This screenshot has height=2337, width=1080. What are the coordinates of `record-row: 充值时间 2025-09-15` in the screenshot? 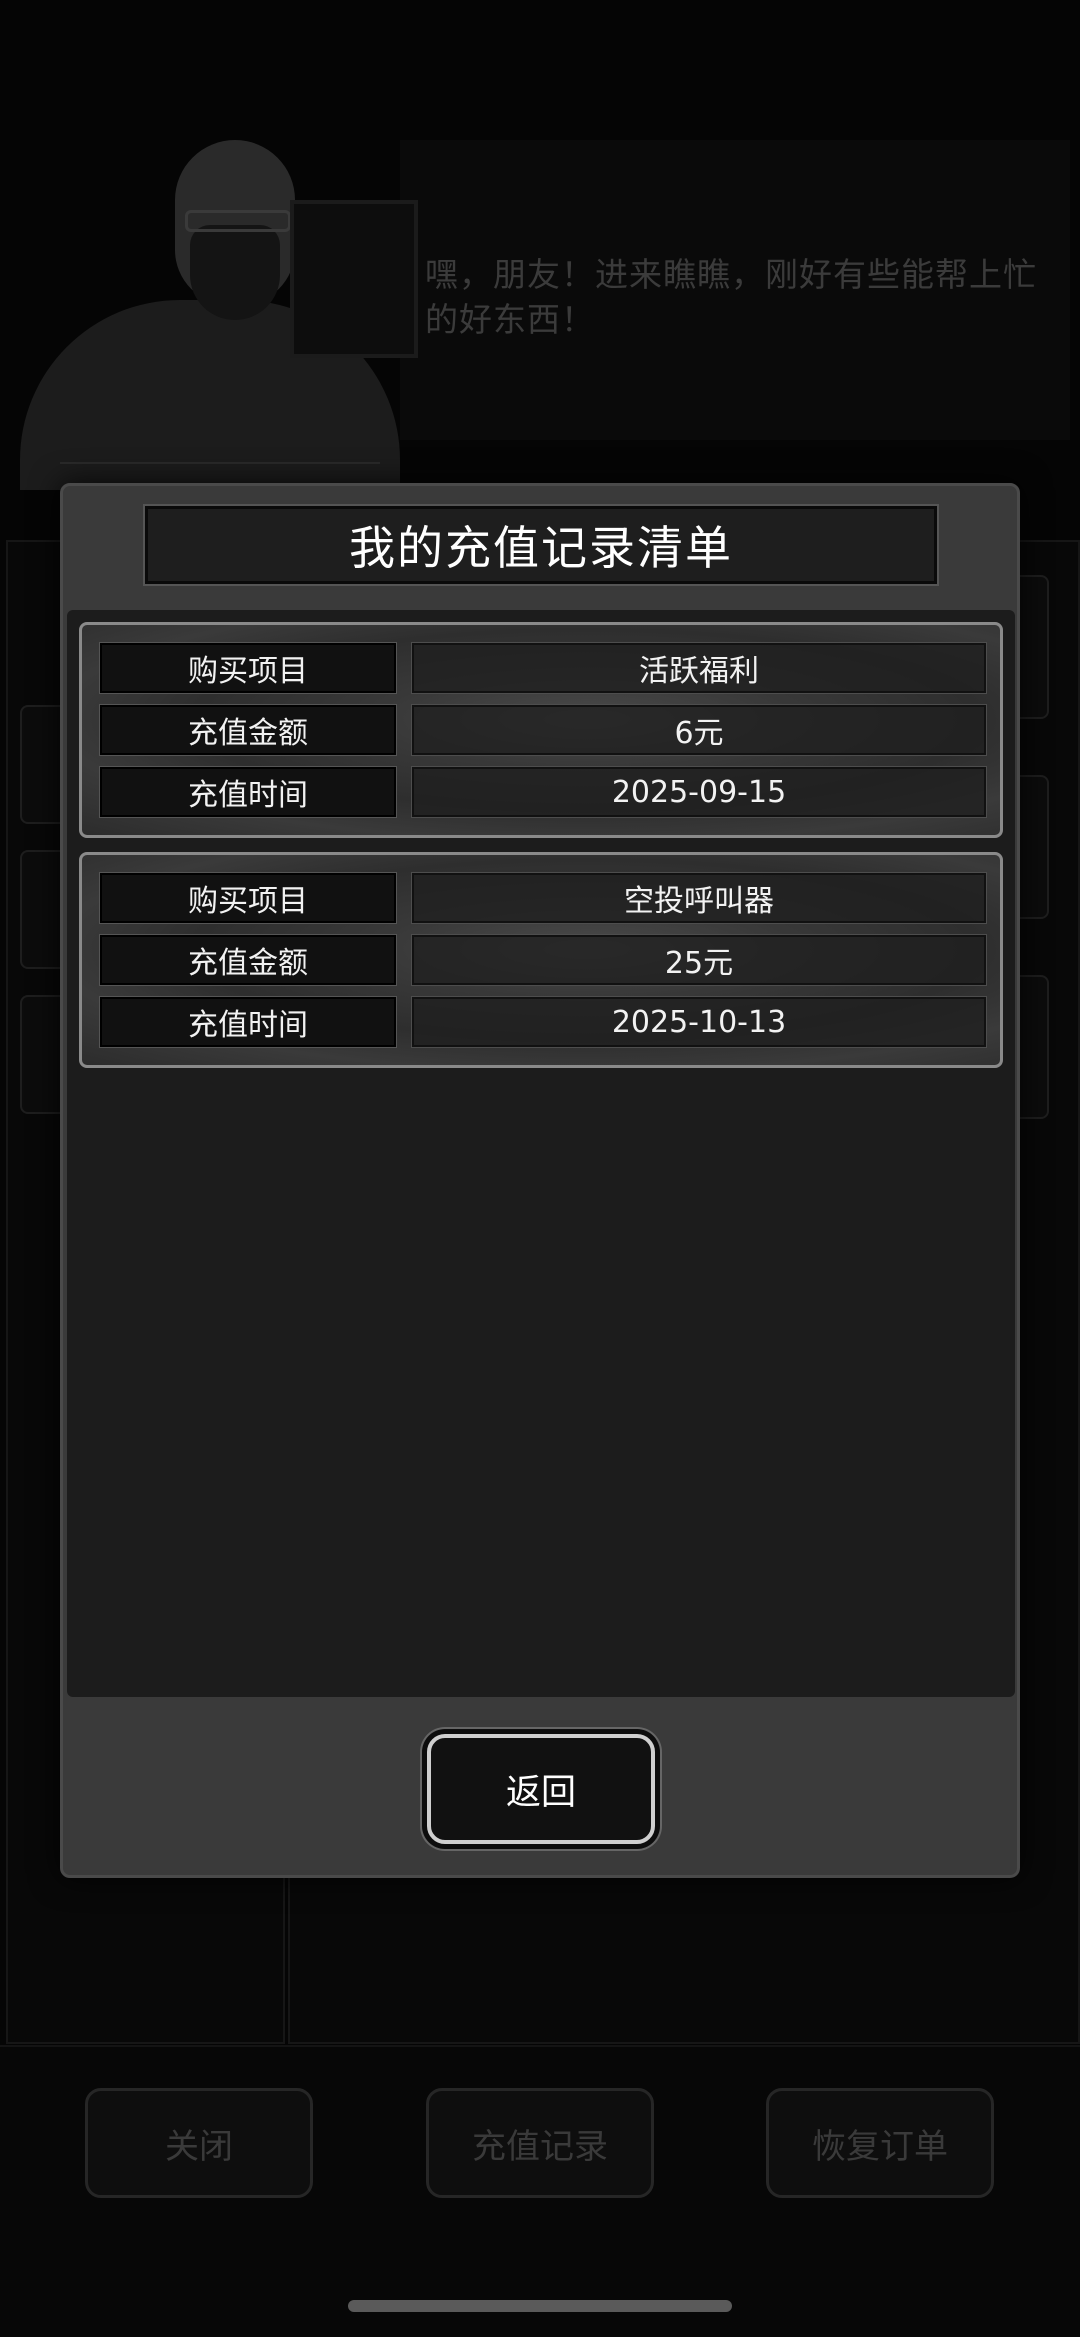 It's located at (543, 792).